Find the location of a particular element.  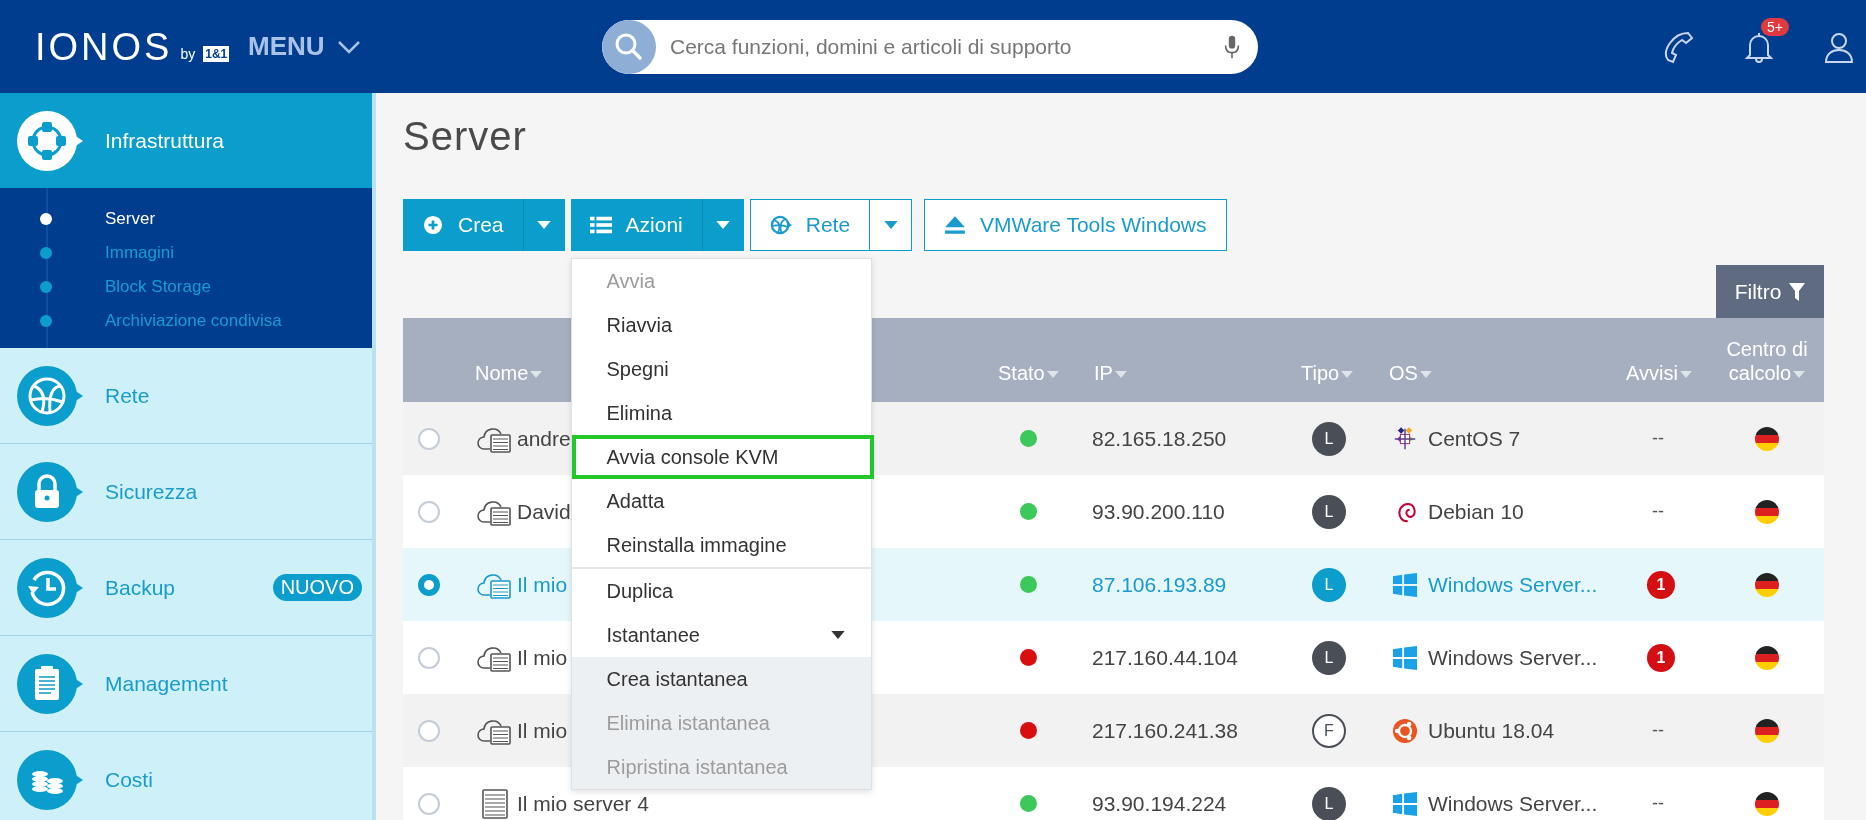

column-header: Centro di calcolo is located at coordinates (1767, 361).